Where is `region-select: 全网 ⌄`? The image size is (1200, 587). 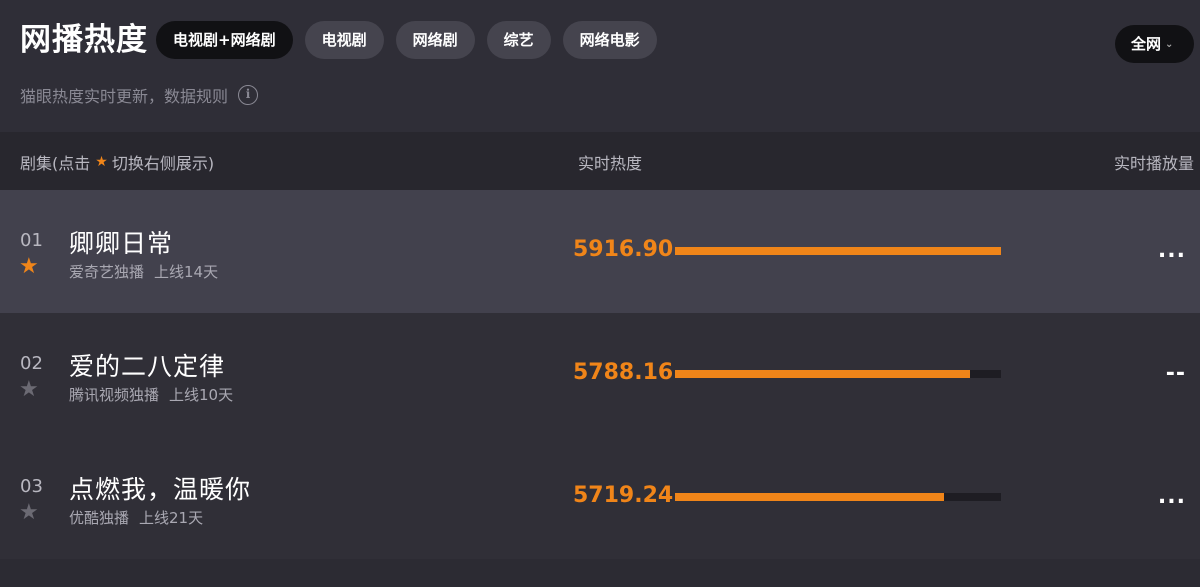
region-select: 全网 ⌄ is located at coordinates (1154, 44).